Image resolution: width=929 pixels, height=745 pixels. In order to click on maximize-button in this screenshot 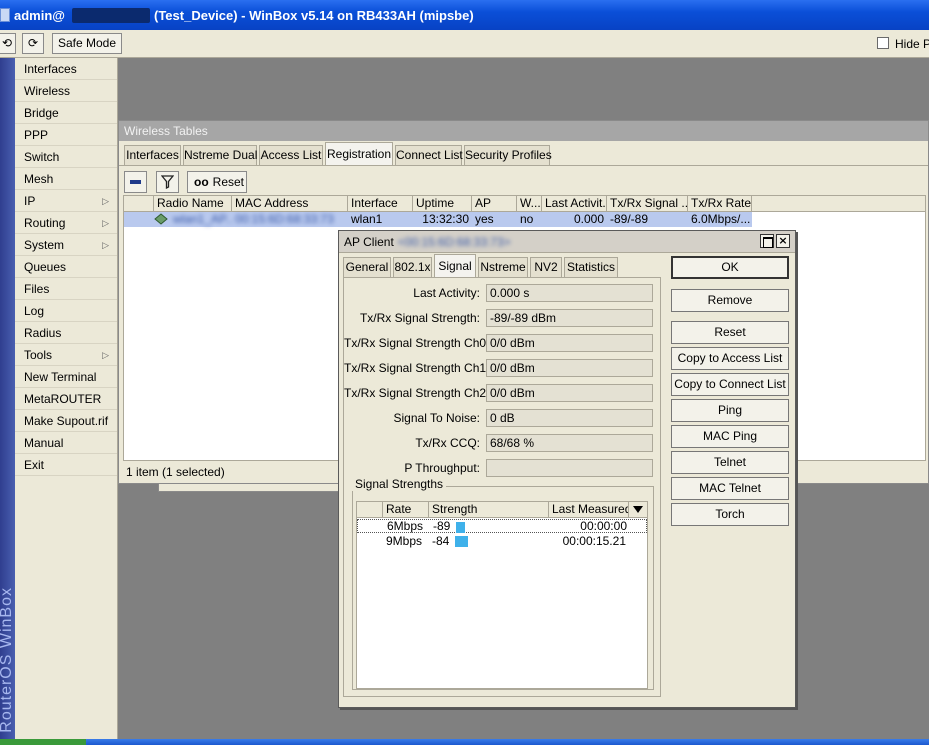, I will do `click(767, 241)`.